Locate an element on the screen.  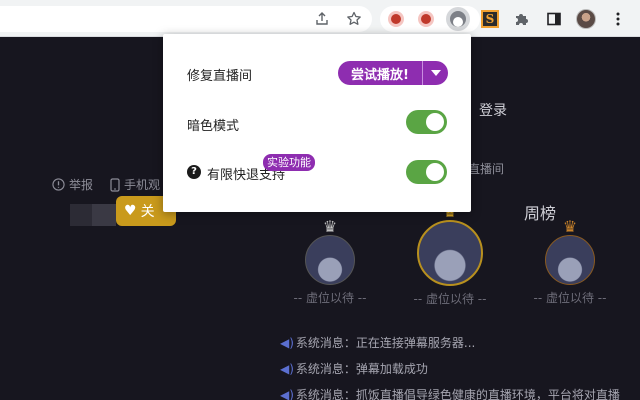
repair-room-label: 修复直播间 is located at coordinates (220, 76).